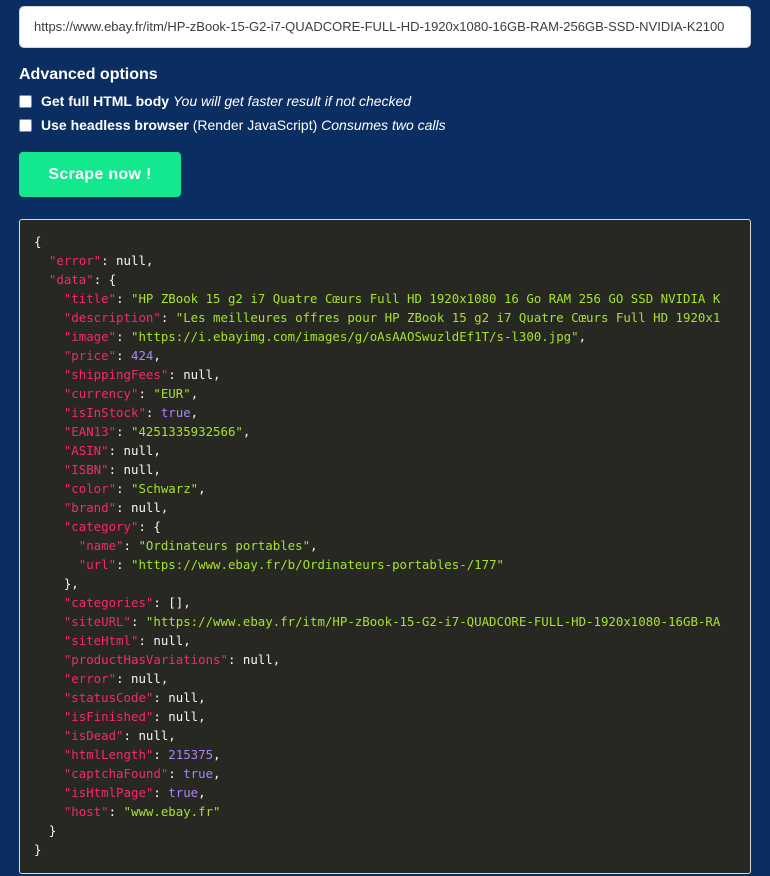 The image size is (770, 876). Describe the element at coordinates (108, 754) in the screenshot. I see `json-key: "htmlLength"` at that location.